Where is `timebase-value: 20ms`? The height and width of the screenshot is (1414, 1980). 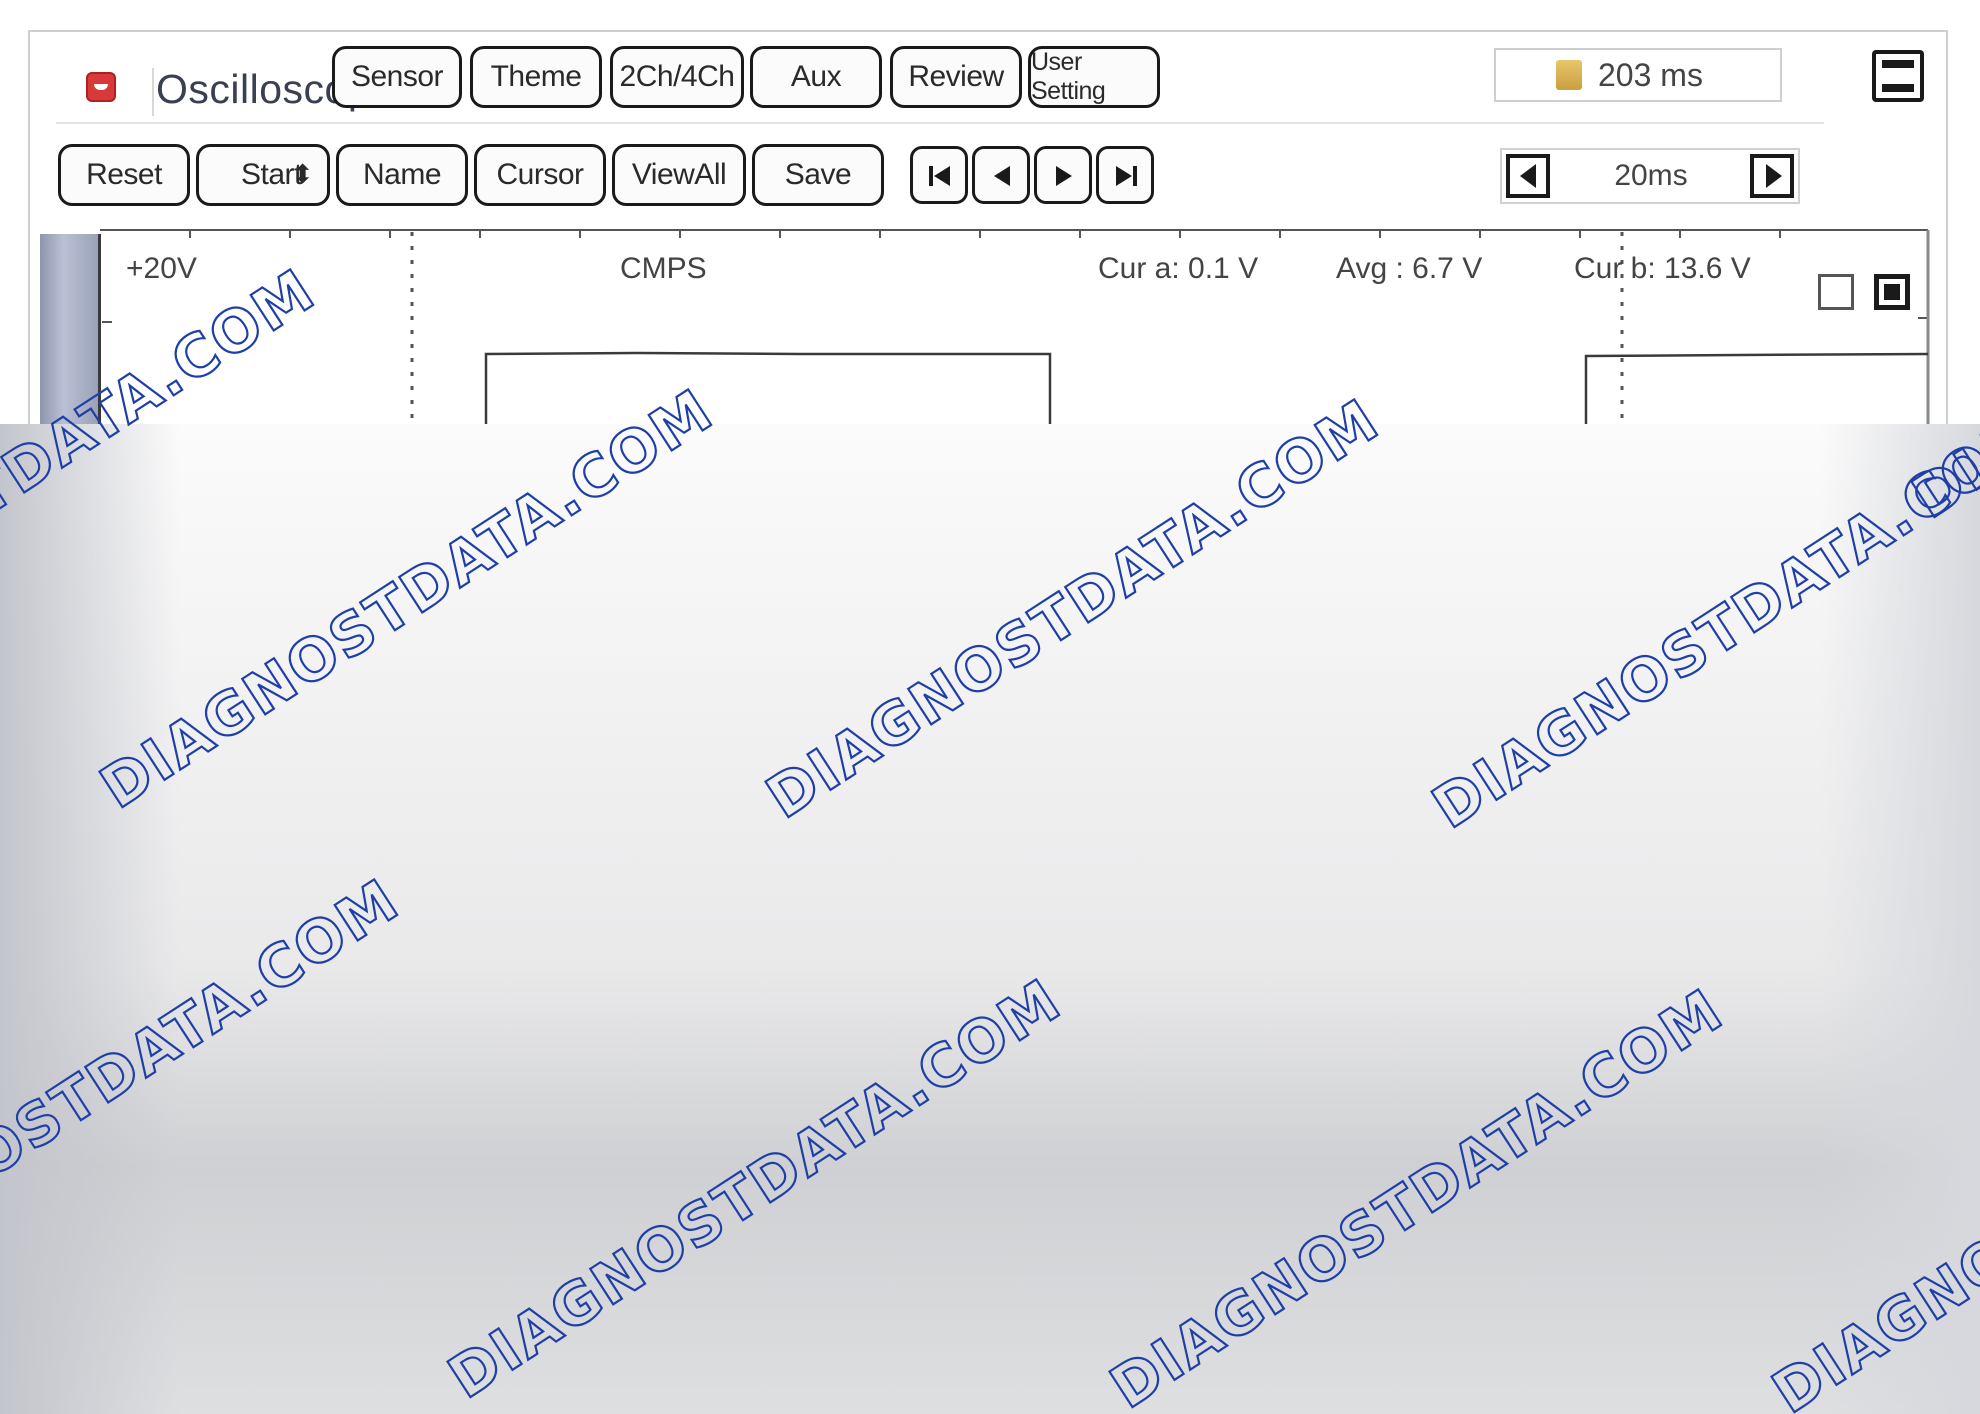 timebase-value: 20ms is located at coordinates (1651, 175).